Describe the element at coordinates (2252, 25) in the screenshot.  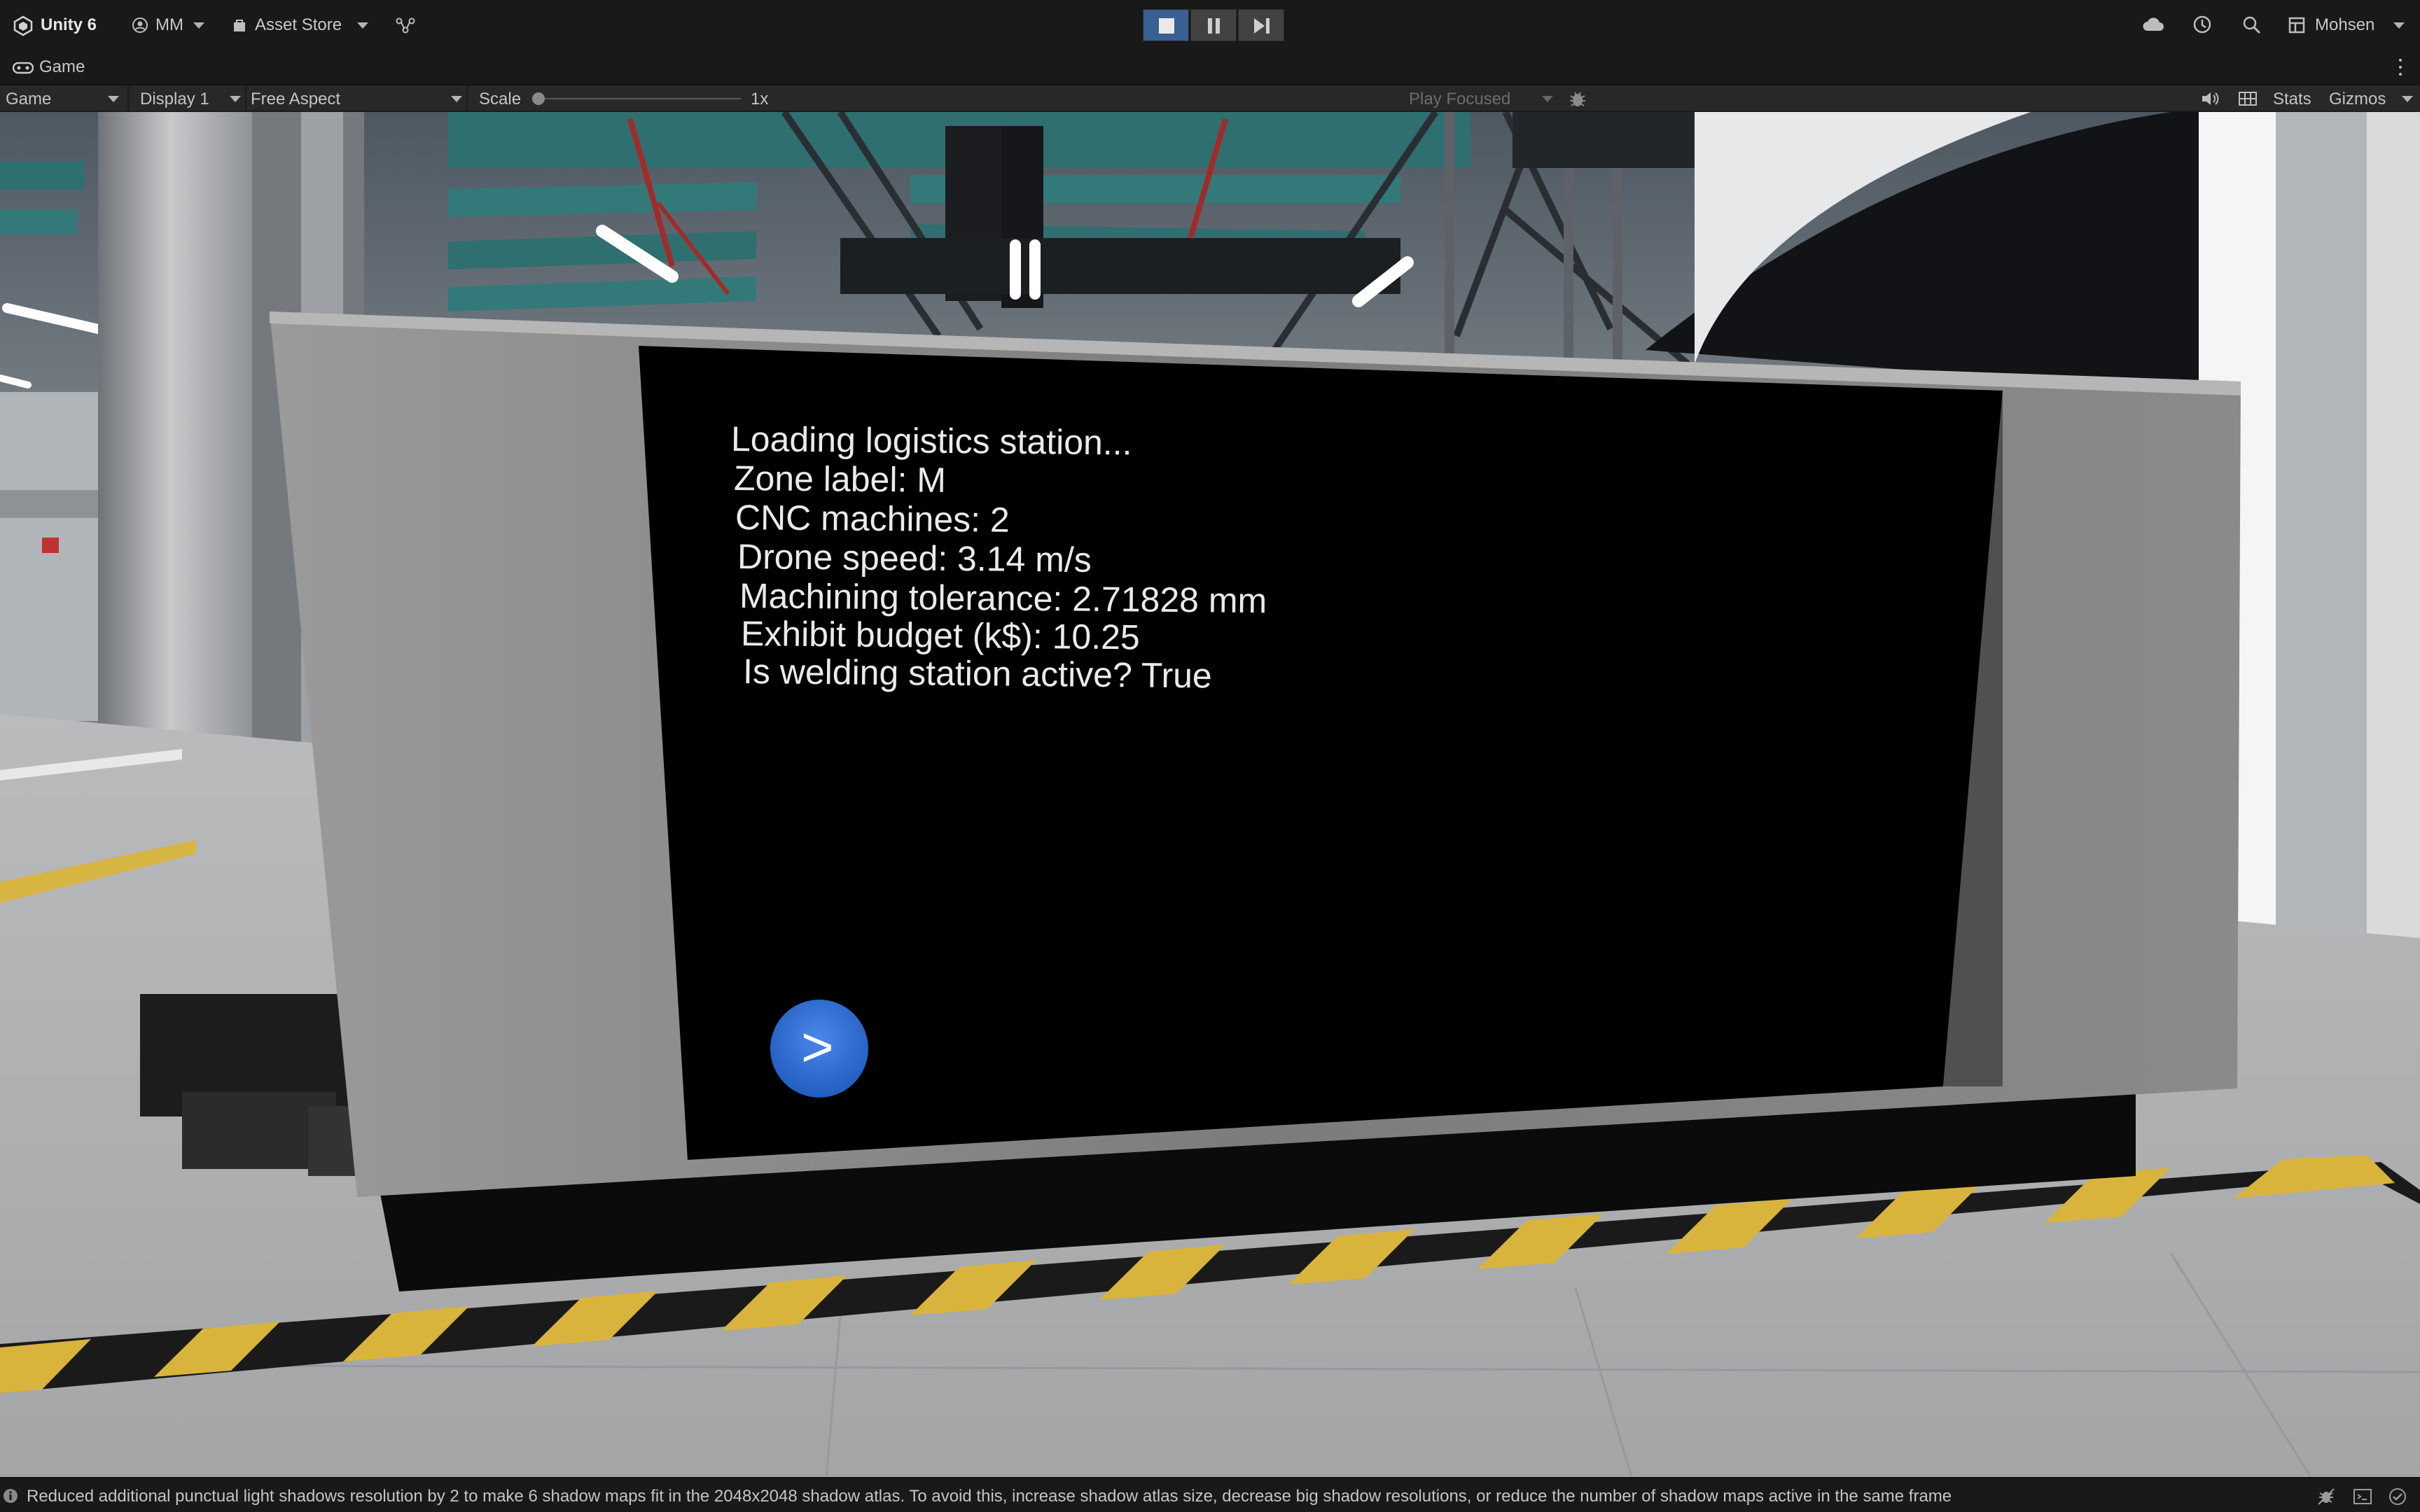
I see `search-icon` at that location.